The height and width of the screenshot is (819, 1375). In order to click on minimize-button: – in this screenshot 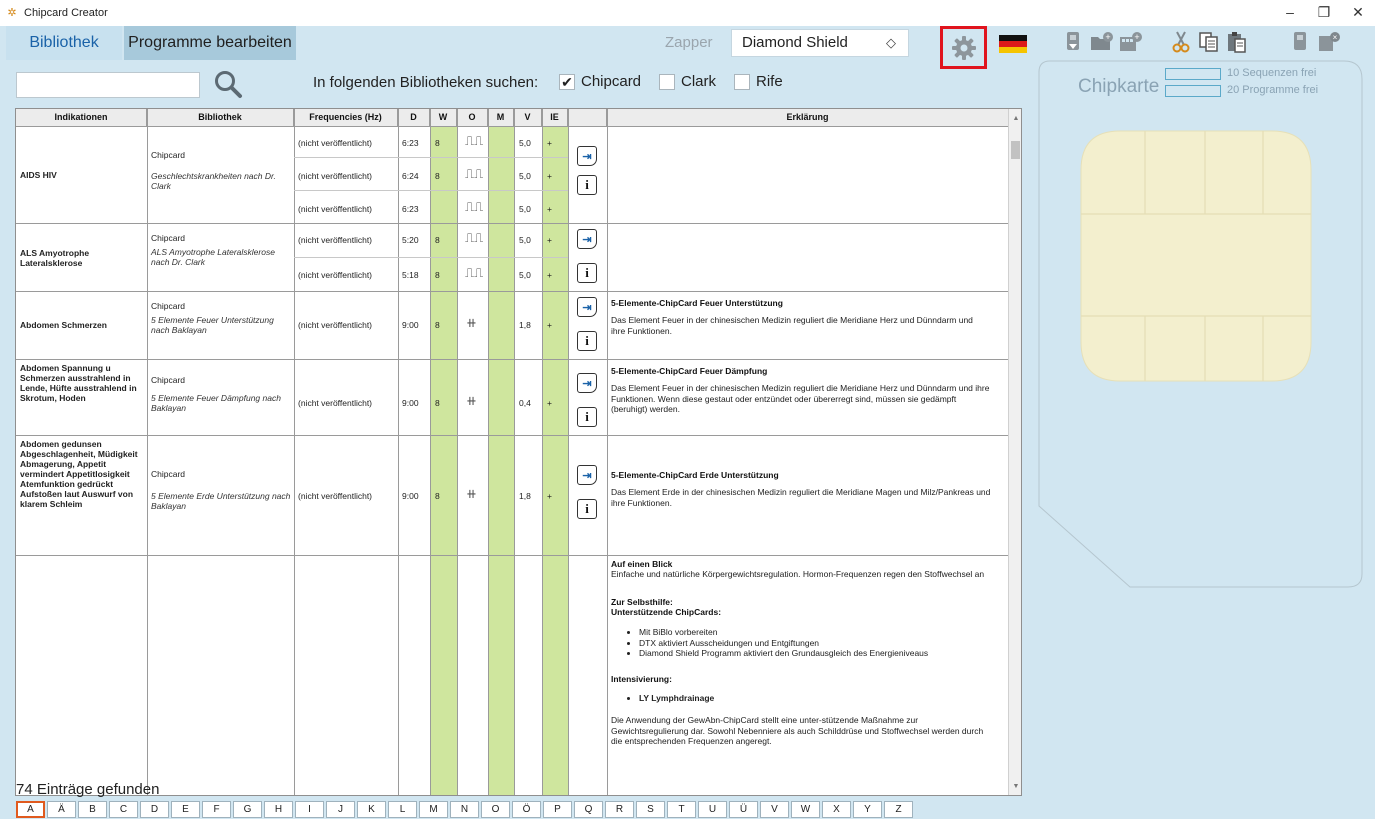, I will do `click(1290, 13)`.